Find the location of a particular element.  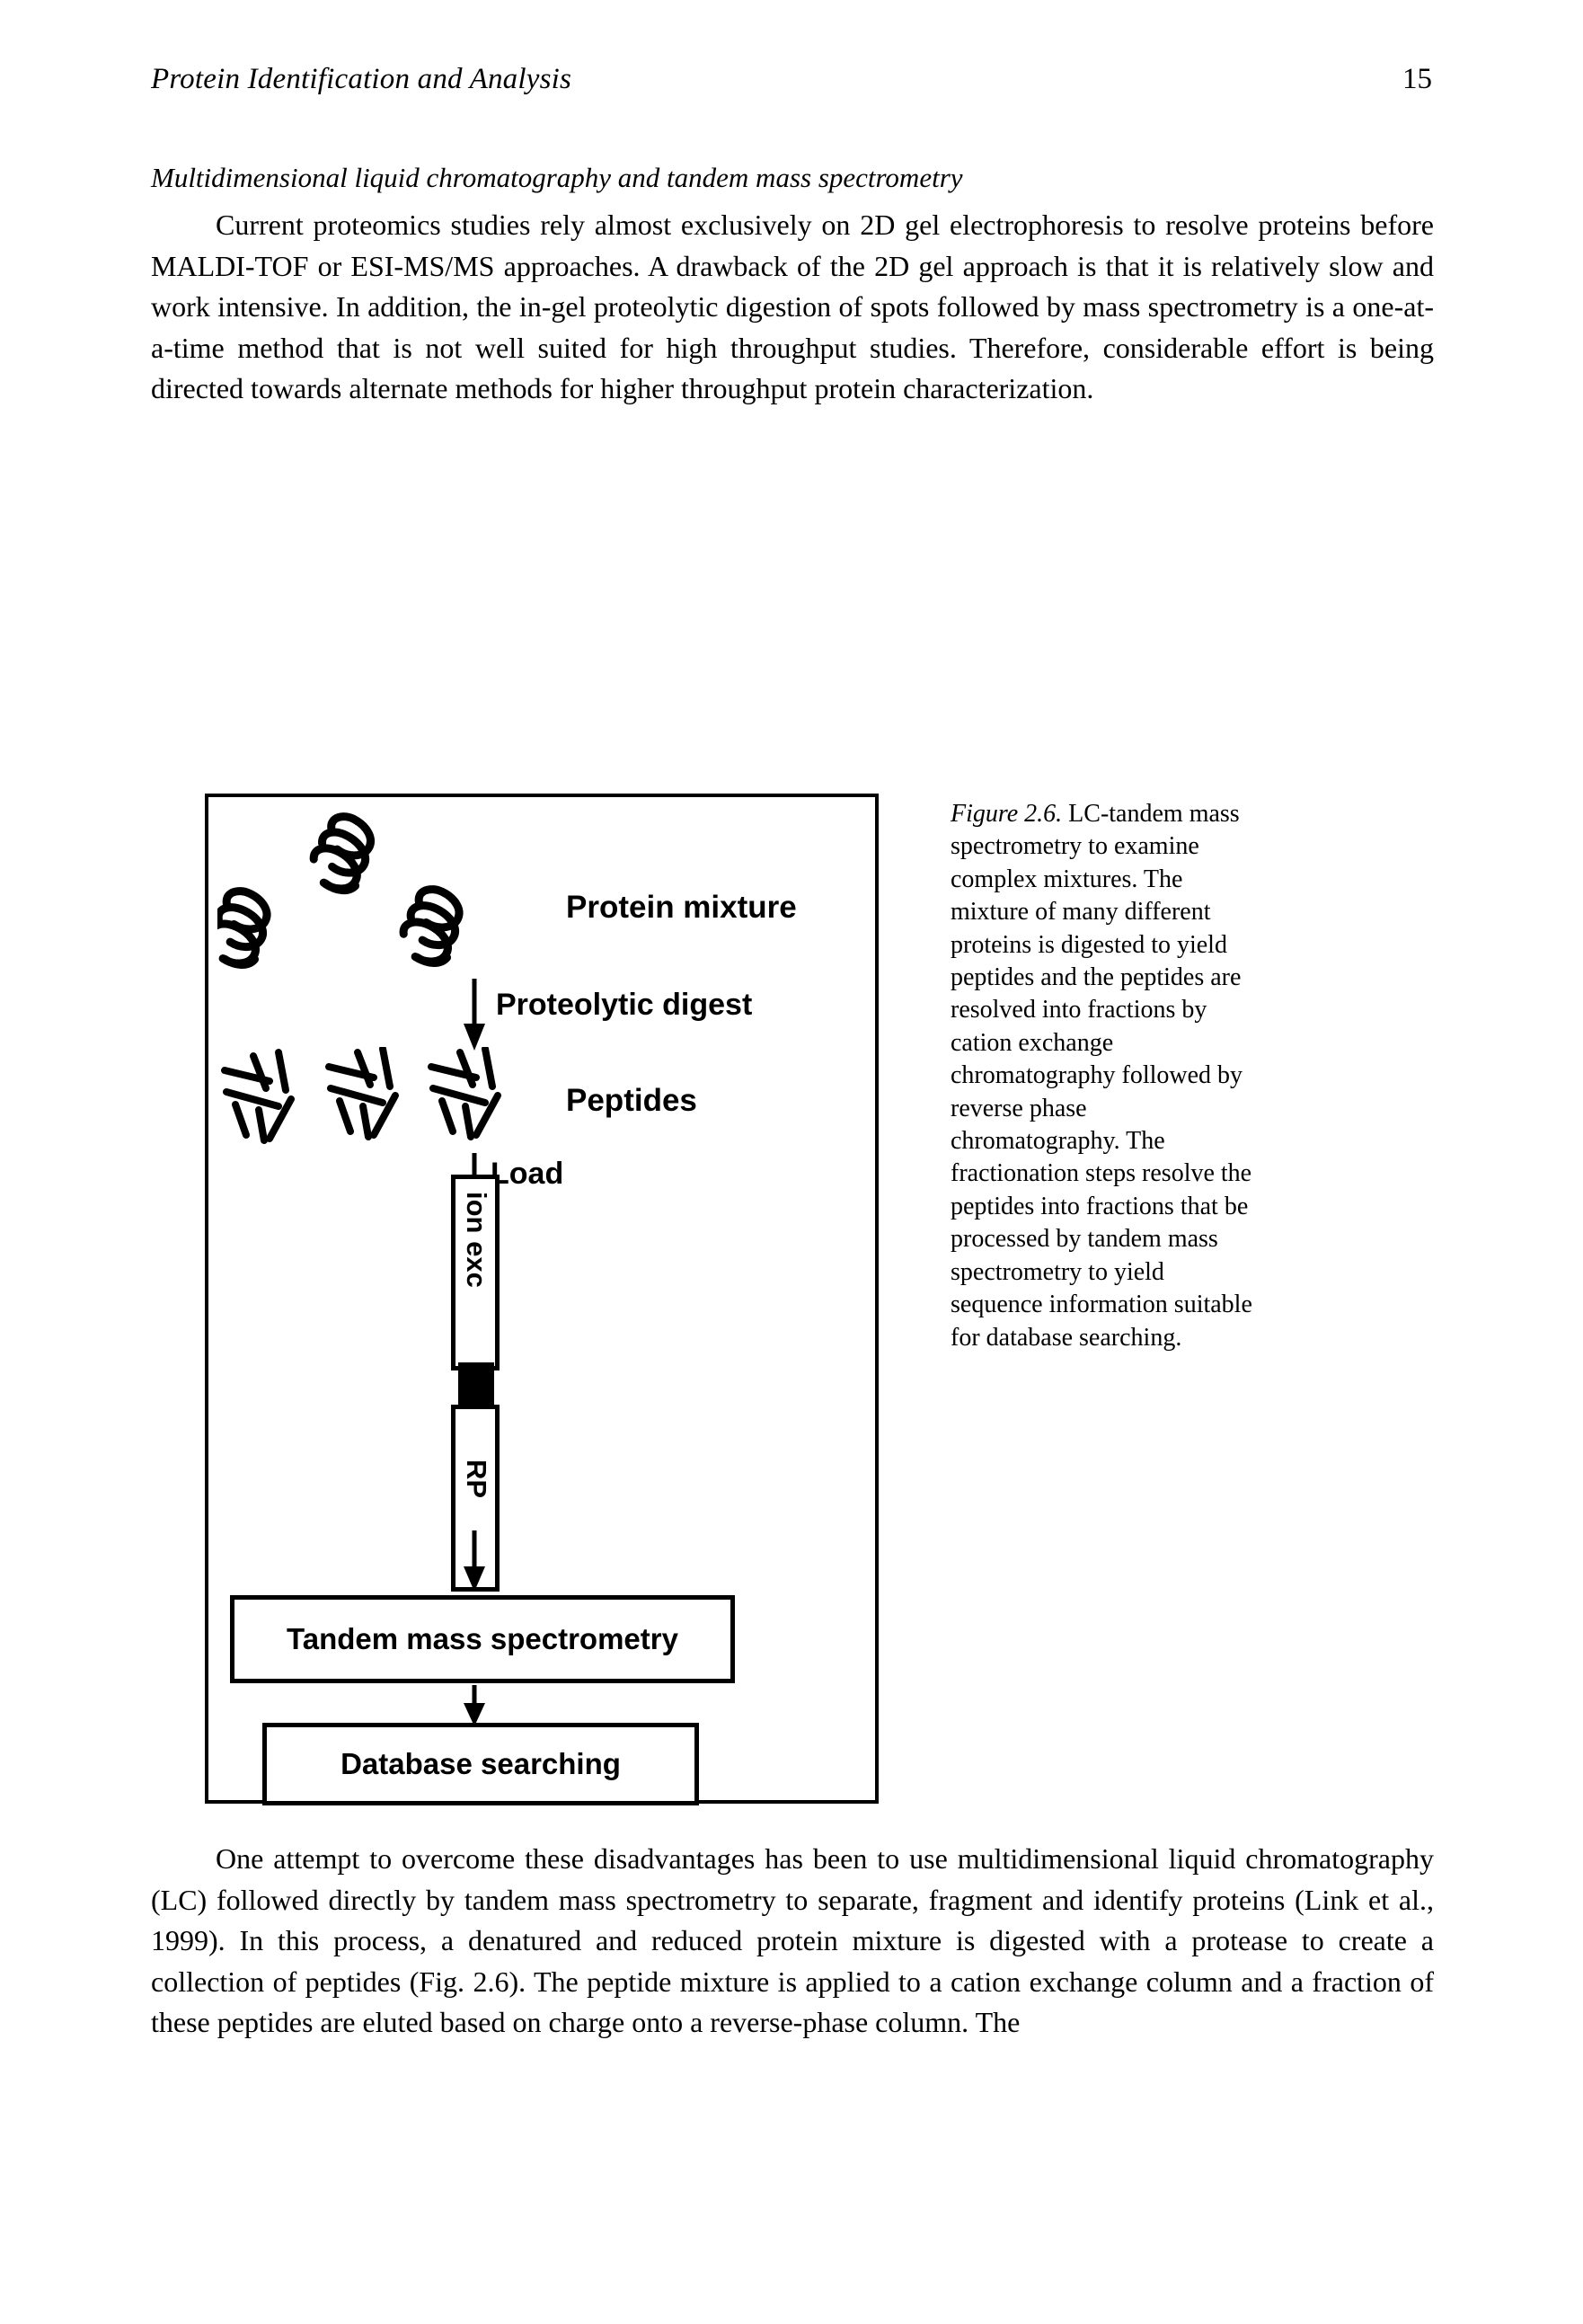

reverse-phase-column-label: RP is located at coordinates (476, 1479).